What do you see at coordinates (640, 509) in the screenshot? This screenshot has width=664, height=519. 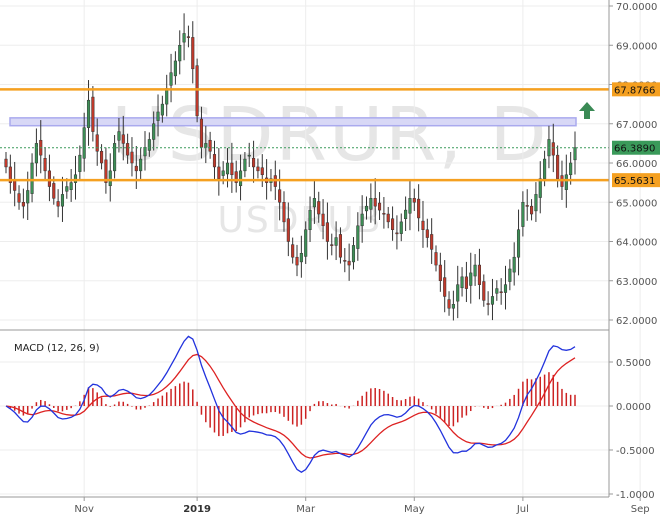 I see `time-tick-label: Sep` at bounding box center [640, 509].